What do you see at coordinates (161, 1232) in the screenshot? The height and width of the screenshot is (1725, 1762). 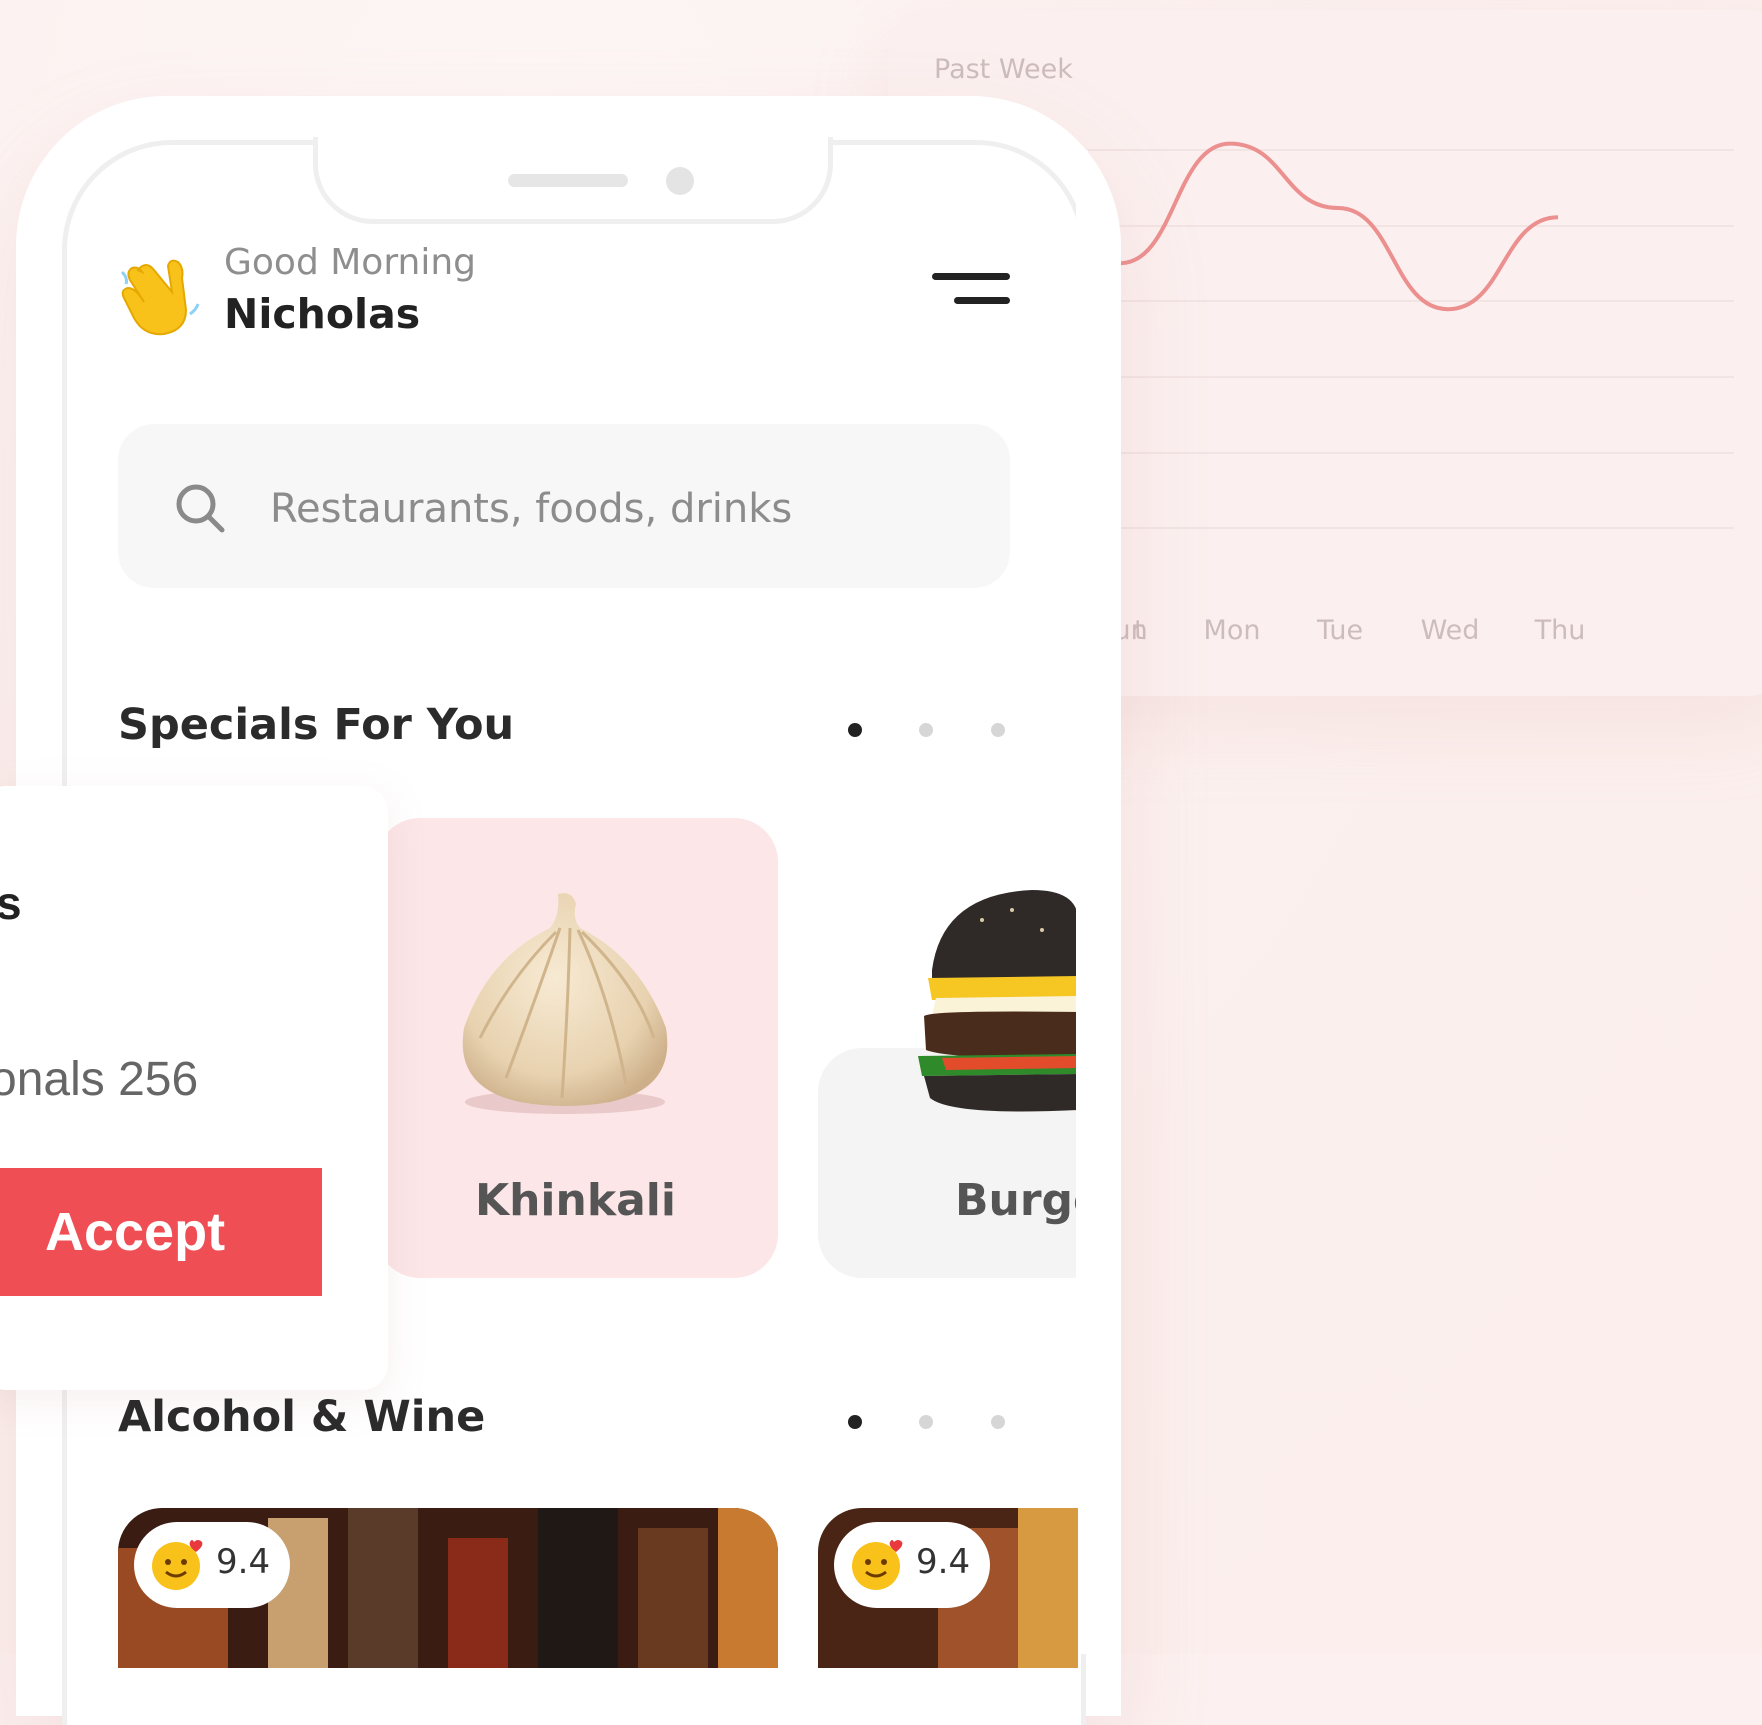 I see `accept-button: Accept` at bounding box center [161, 1232].